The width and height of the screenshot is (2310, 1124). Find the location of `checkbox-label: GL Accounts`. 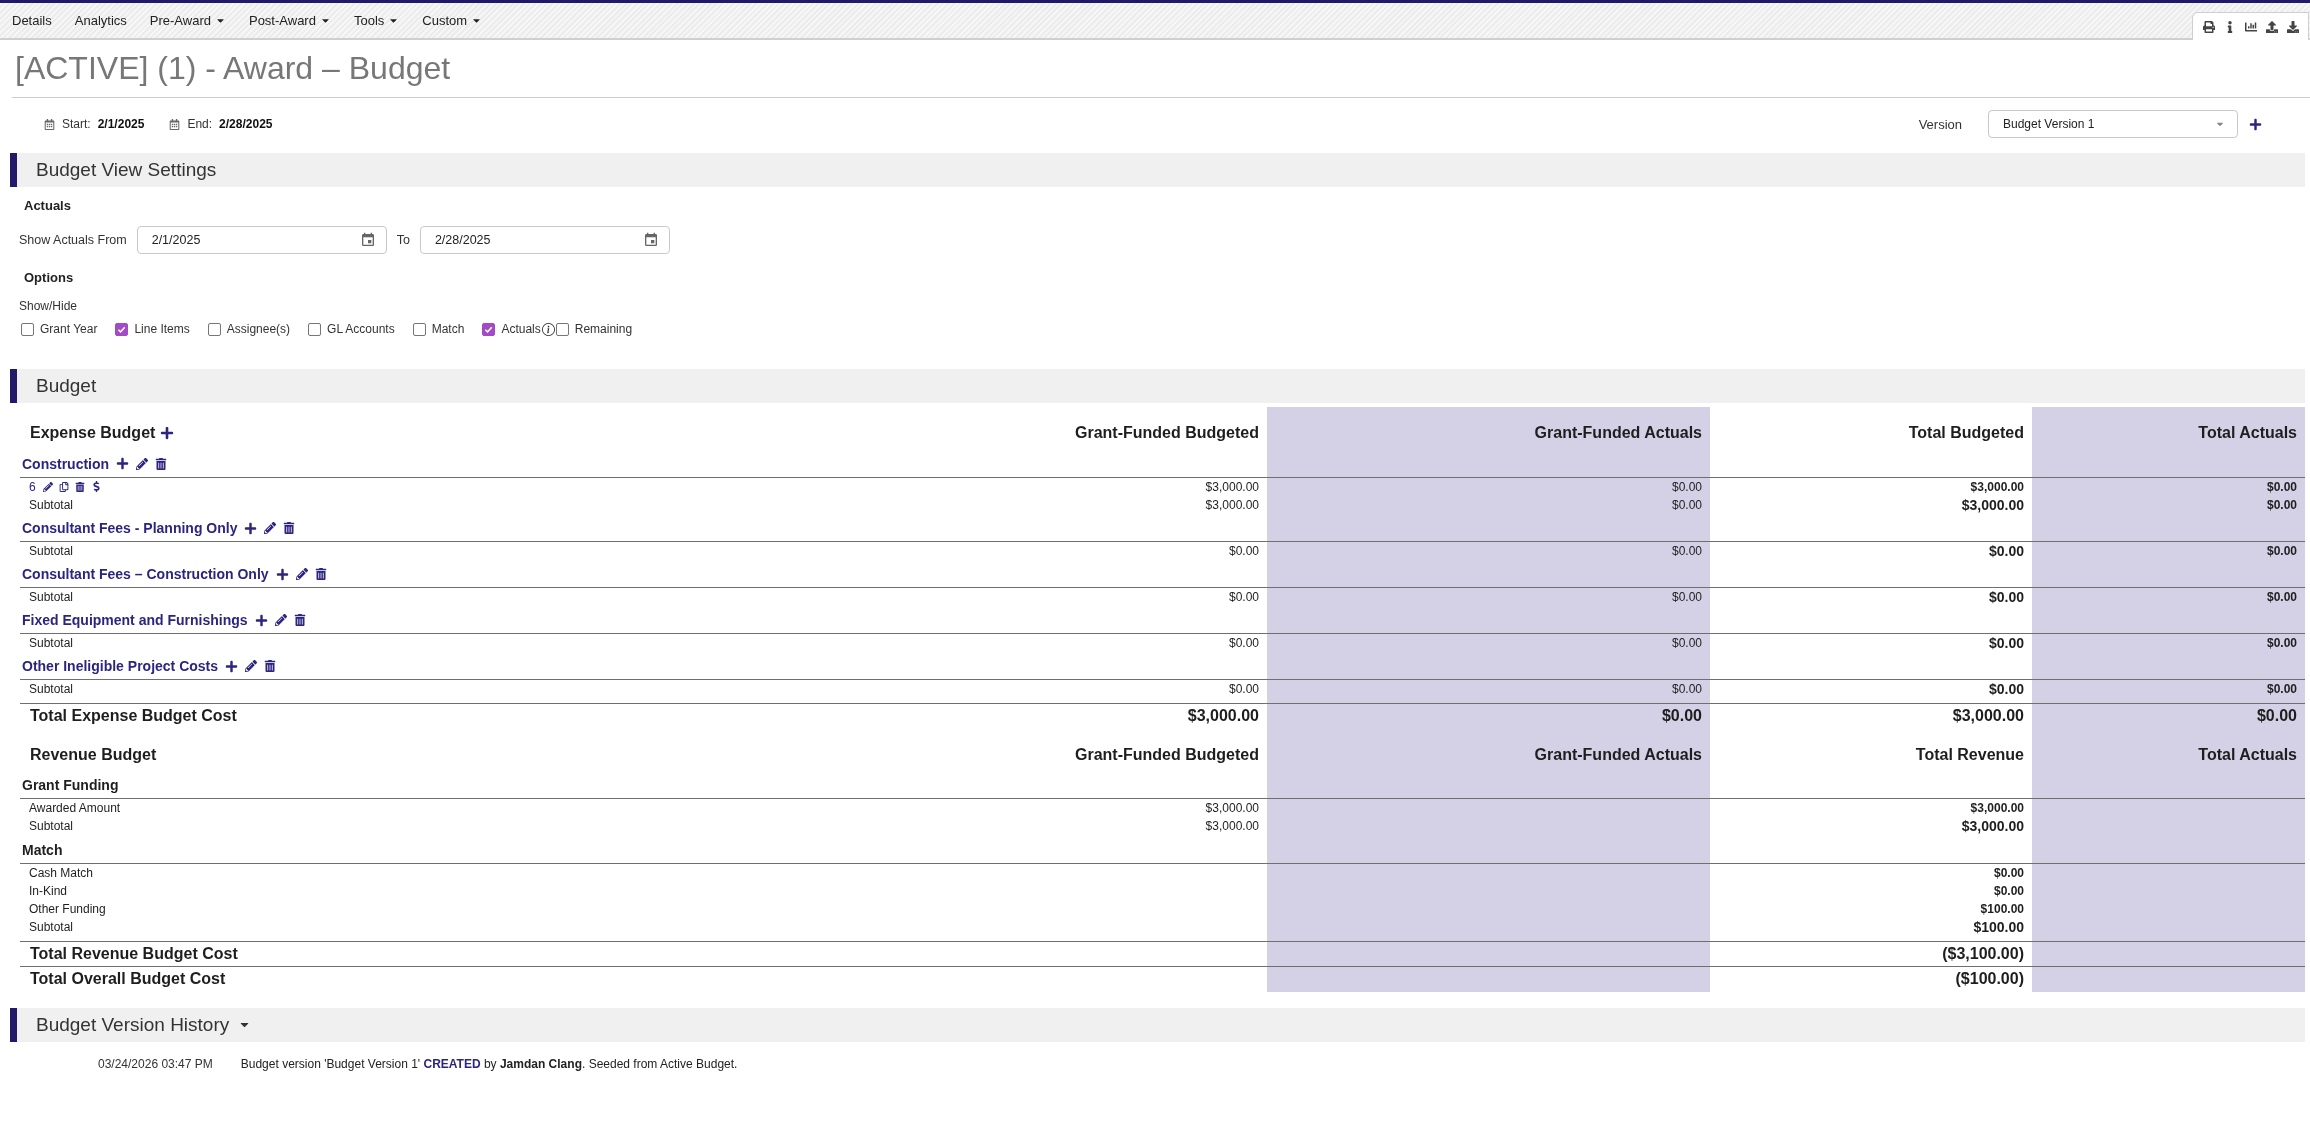

checkbox-label: GL Accounts is located at coordinates (361, 329).